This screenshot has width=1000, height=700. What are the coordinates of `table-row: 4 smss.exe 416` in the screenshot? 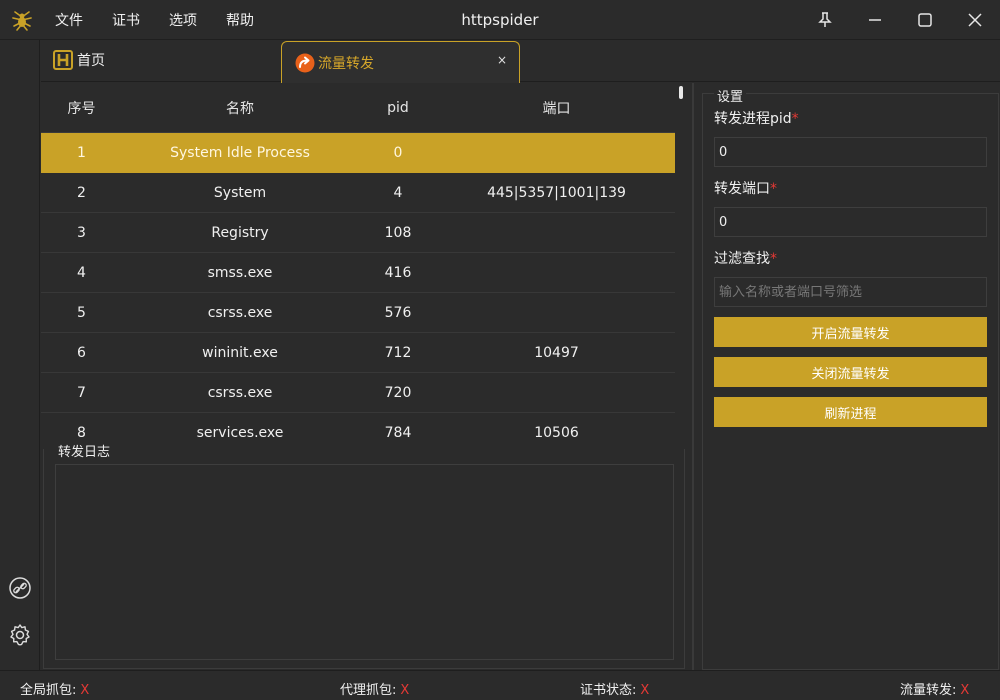 It's located at (358, 273).